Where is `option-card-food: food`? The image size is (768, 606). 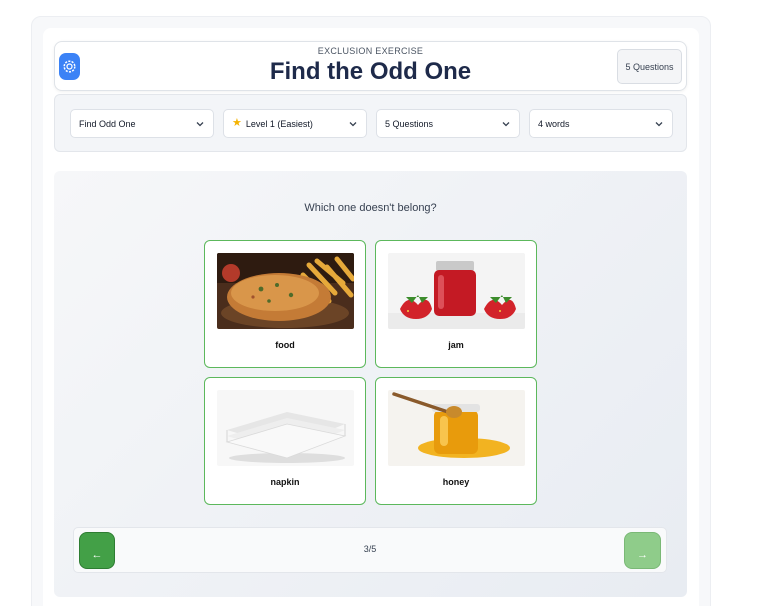
option-card-food: food is located at coordinates (285, 304).